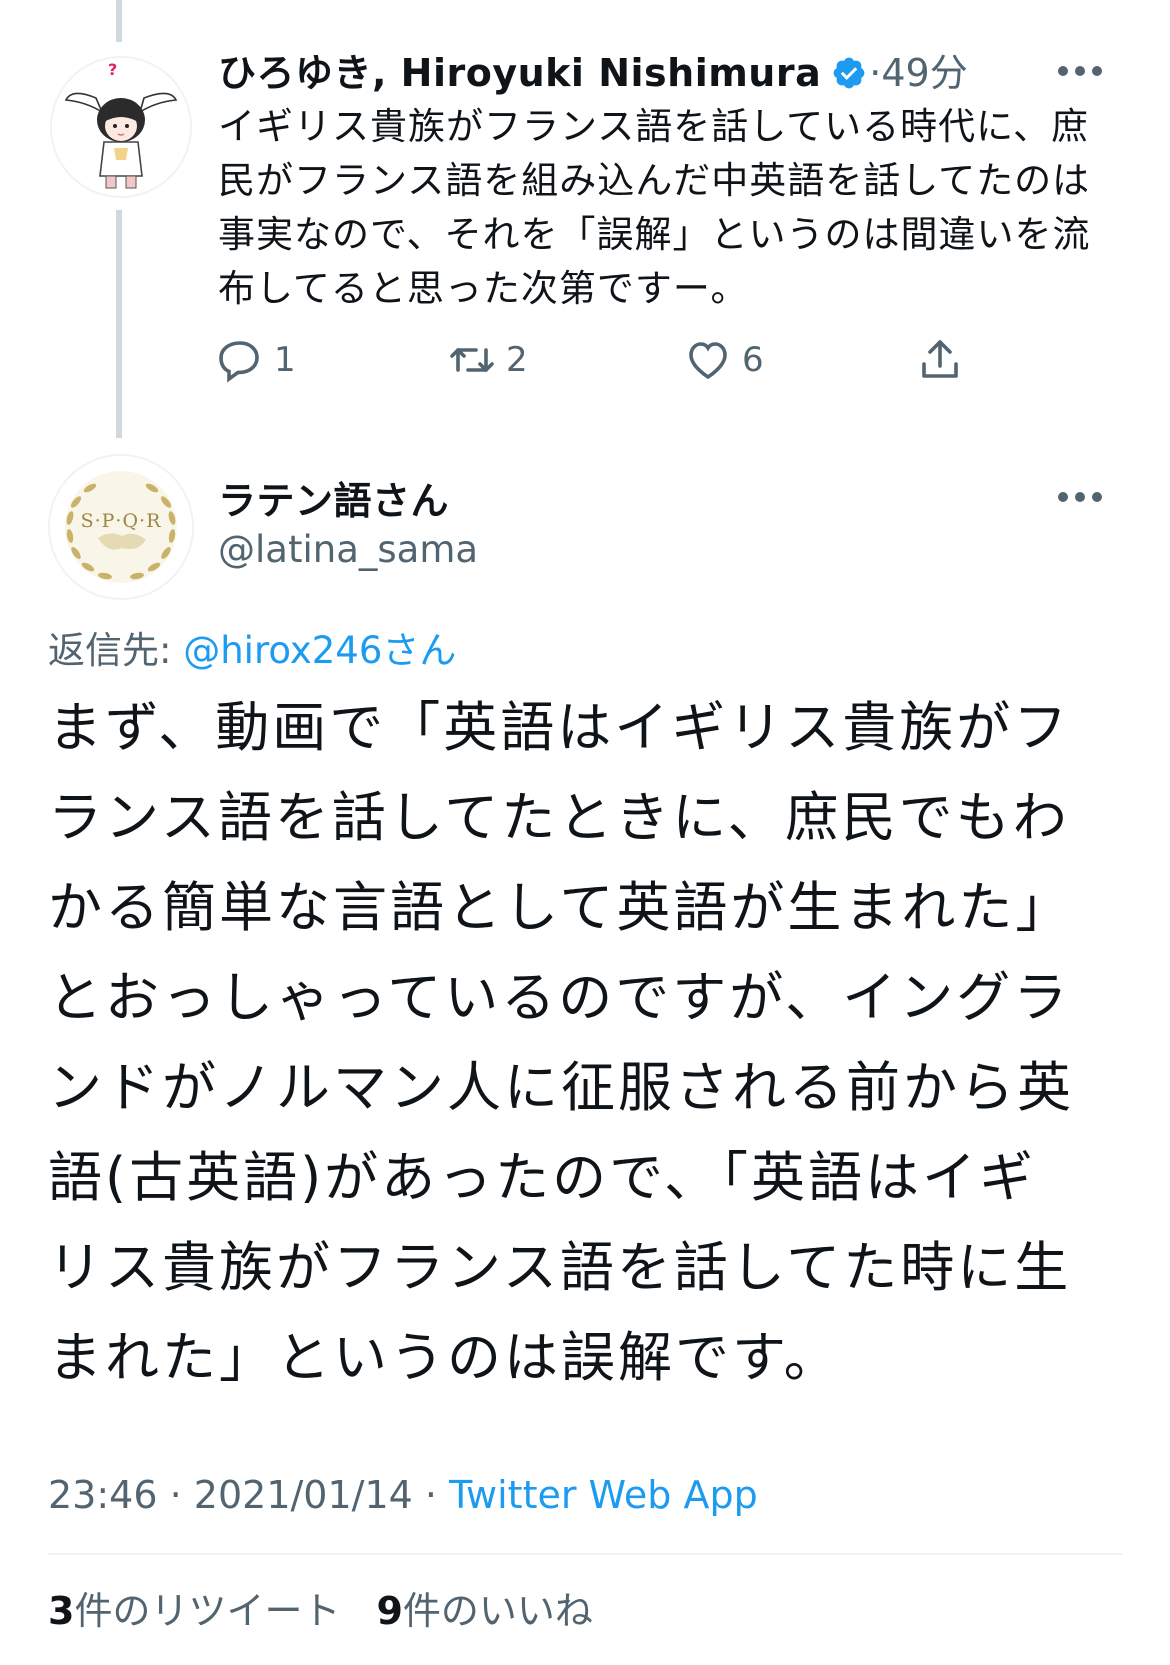 The height and width of the screenshot is (1665, 1170). I want to click on parent-time-ago: 49分, so click(924, 73).